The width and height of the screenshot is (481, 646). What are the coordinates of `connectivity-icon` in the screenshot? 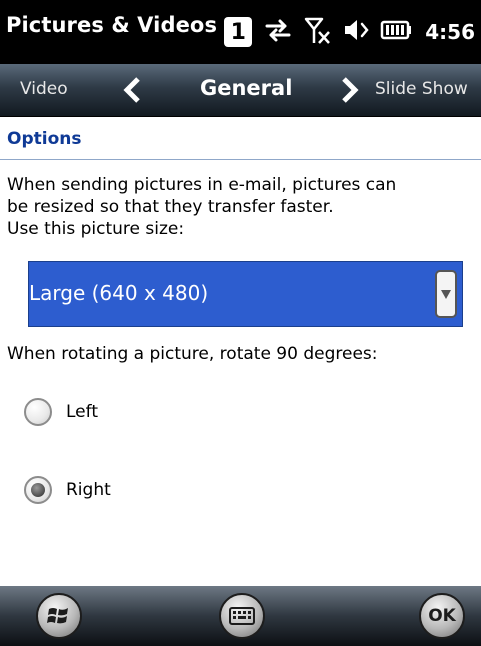 It's located at (278, 32).